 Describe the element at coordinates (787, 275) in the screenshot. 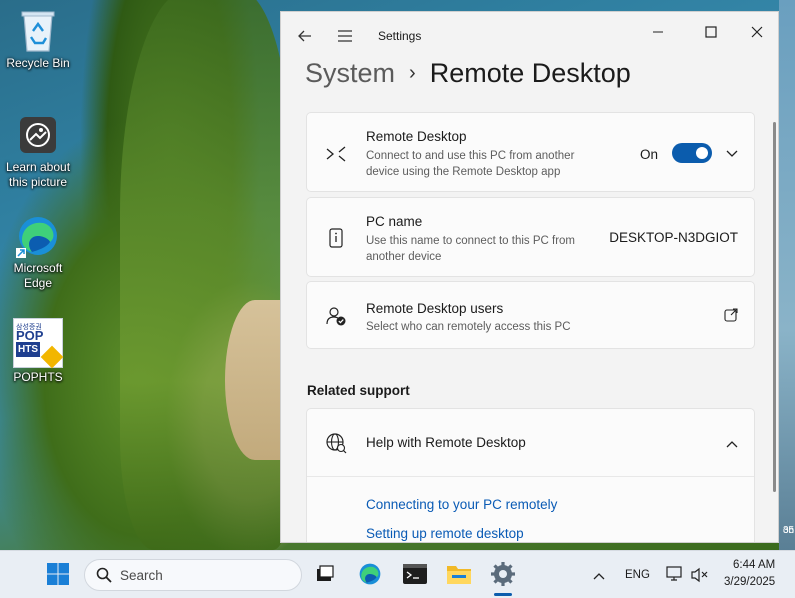

I see `wallpaper-right-strip: on 35` at that location.